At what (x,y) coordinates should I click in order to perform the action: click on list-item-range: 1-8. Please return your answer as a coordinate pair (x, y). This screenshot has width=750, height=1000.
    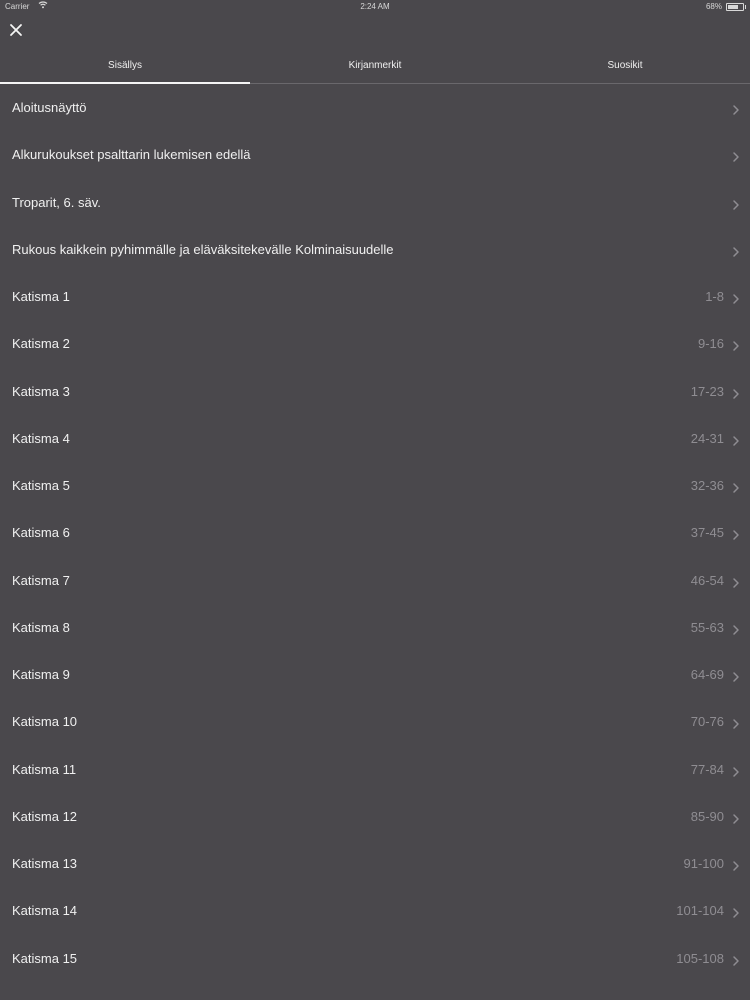
    Looking at the image, I should click on (714, 296).